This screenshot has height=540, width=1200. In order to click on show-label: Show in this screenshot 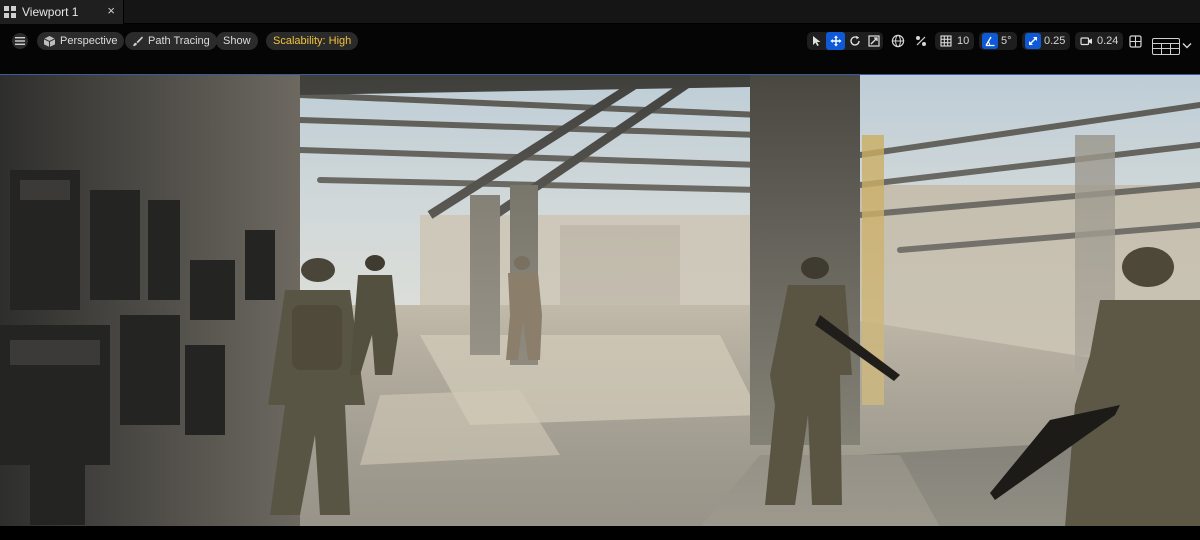, I will do `click(237, 41)`.